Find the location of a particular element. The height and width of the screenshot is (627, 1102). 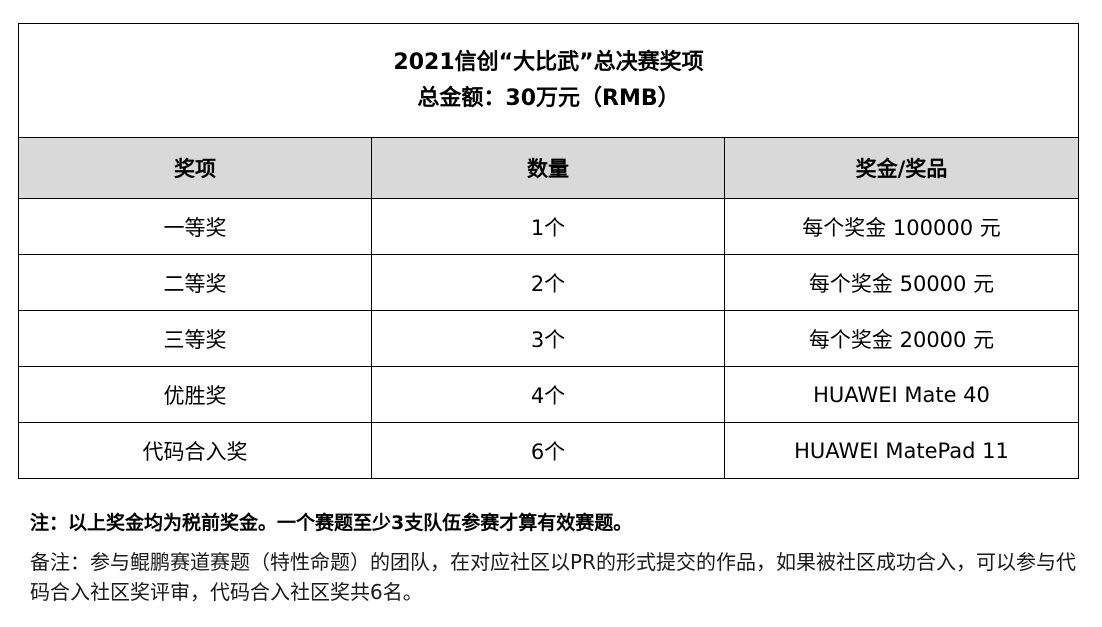

quantity-cell: 1个 is located at coordinates (548, 226).